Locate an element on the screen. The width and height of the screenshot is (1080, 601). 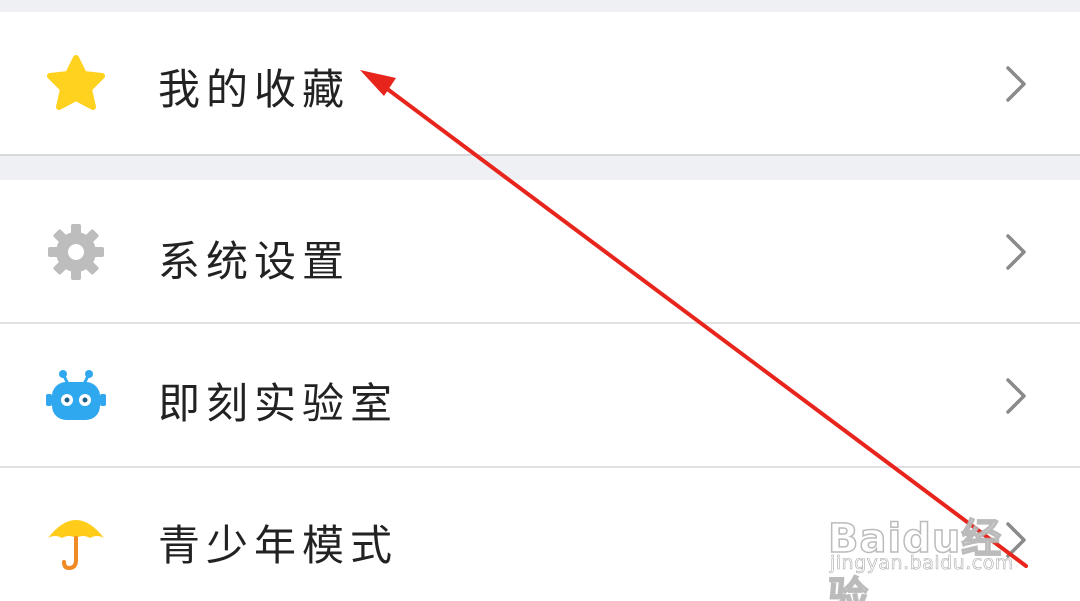
robot-icon is located at coordinates (76, 395).